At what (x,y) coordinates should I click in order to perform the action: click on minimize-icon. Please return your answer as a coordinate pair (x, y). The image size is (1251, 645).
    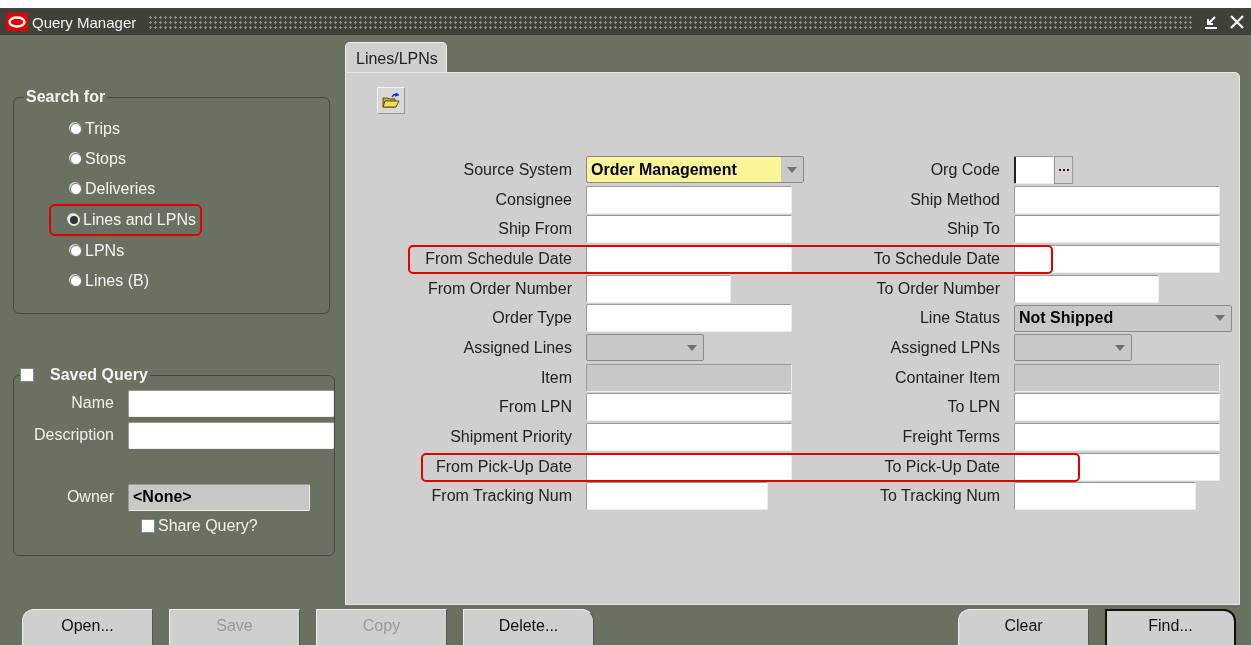
    Looking at the image, I should click on (1211, 22).